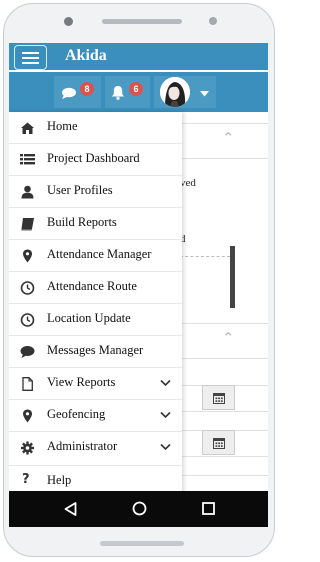  I want to click on menu-item-view-reports: View Reports, so click(95, 384).